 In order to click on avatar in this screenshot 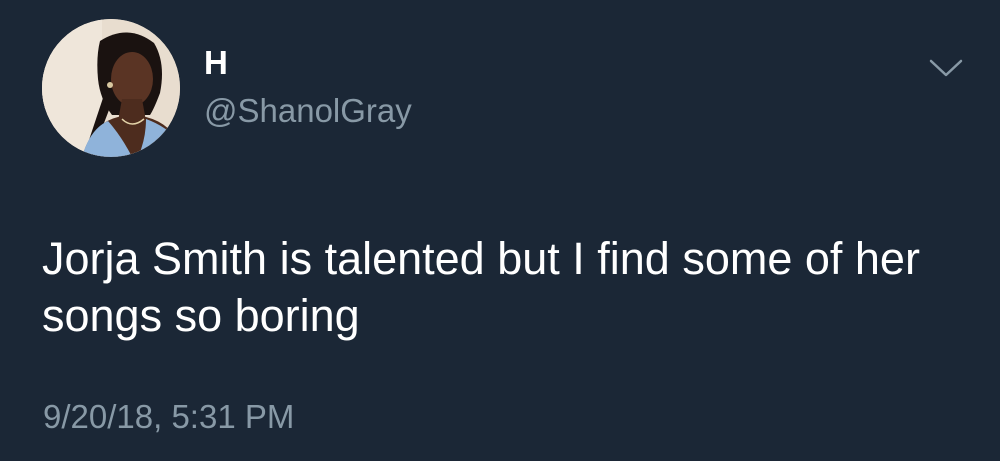, I will do `click(111, 88)`.